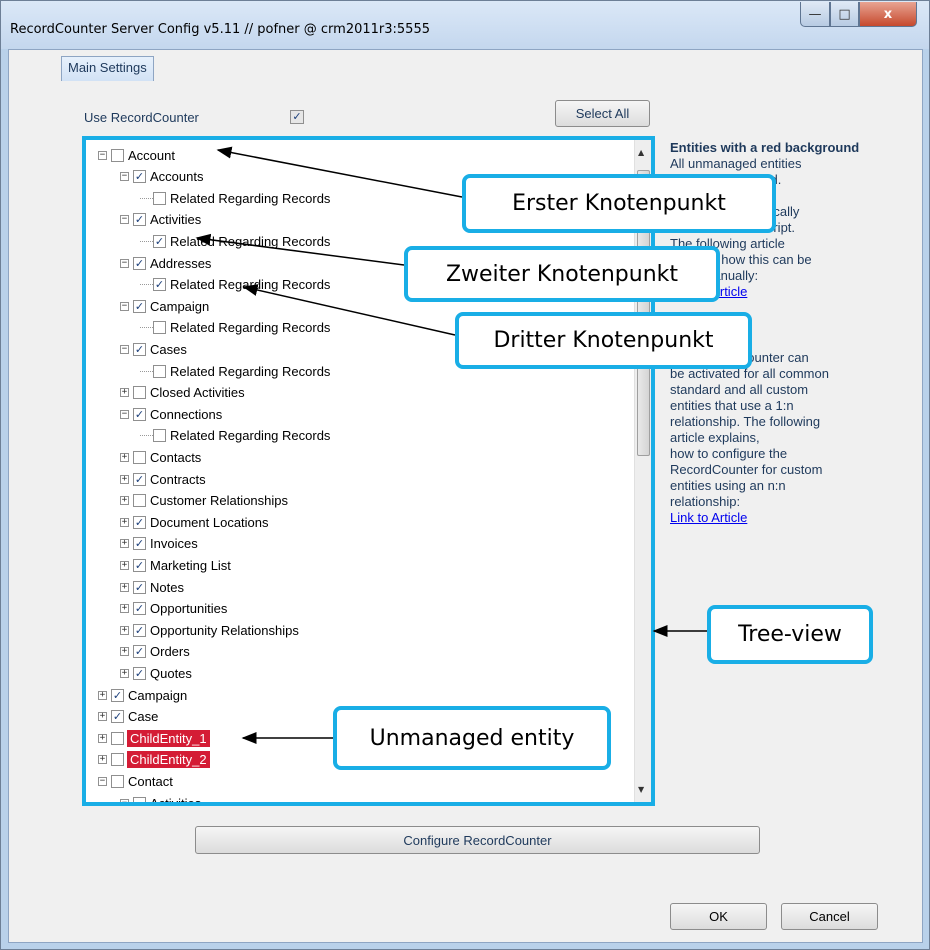  Describe the element at coordinates (235, 241) in the screenshot. I see `tree-node: ✓ Related Regarding Records` at that location.